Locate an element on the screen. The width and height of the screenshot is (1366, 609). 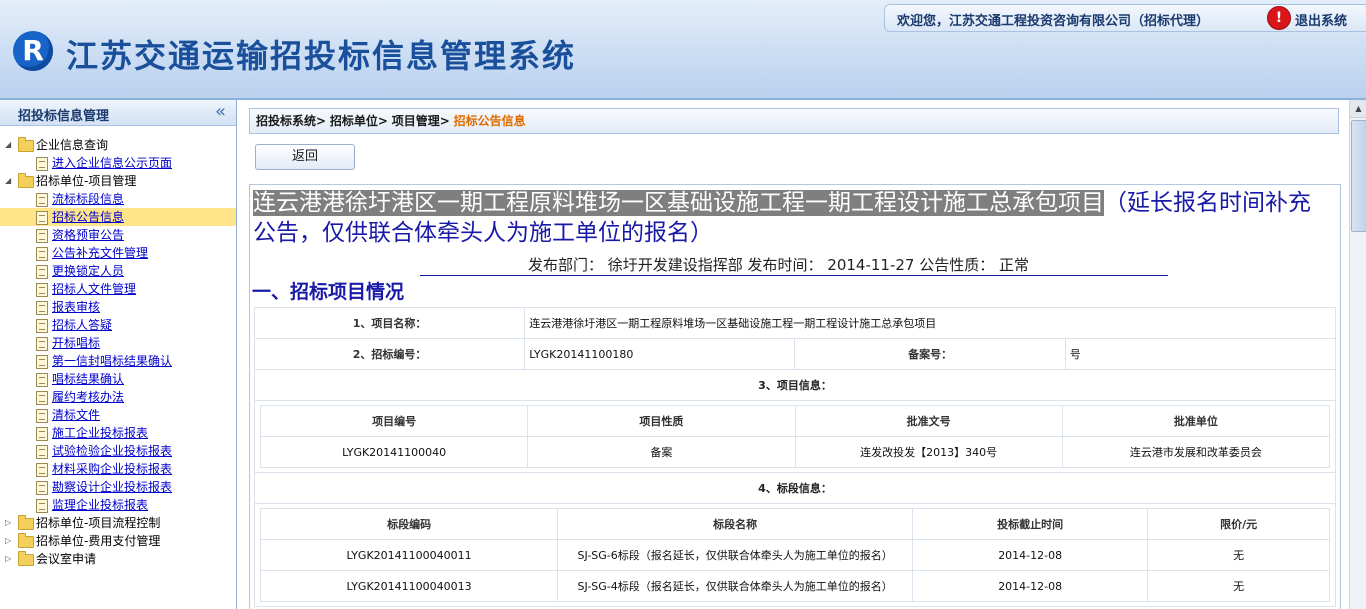
tree-item: 第一信封唱标结果确认 is located at coordinates (118, 361).